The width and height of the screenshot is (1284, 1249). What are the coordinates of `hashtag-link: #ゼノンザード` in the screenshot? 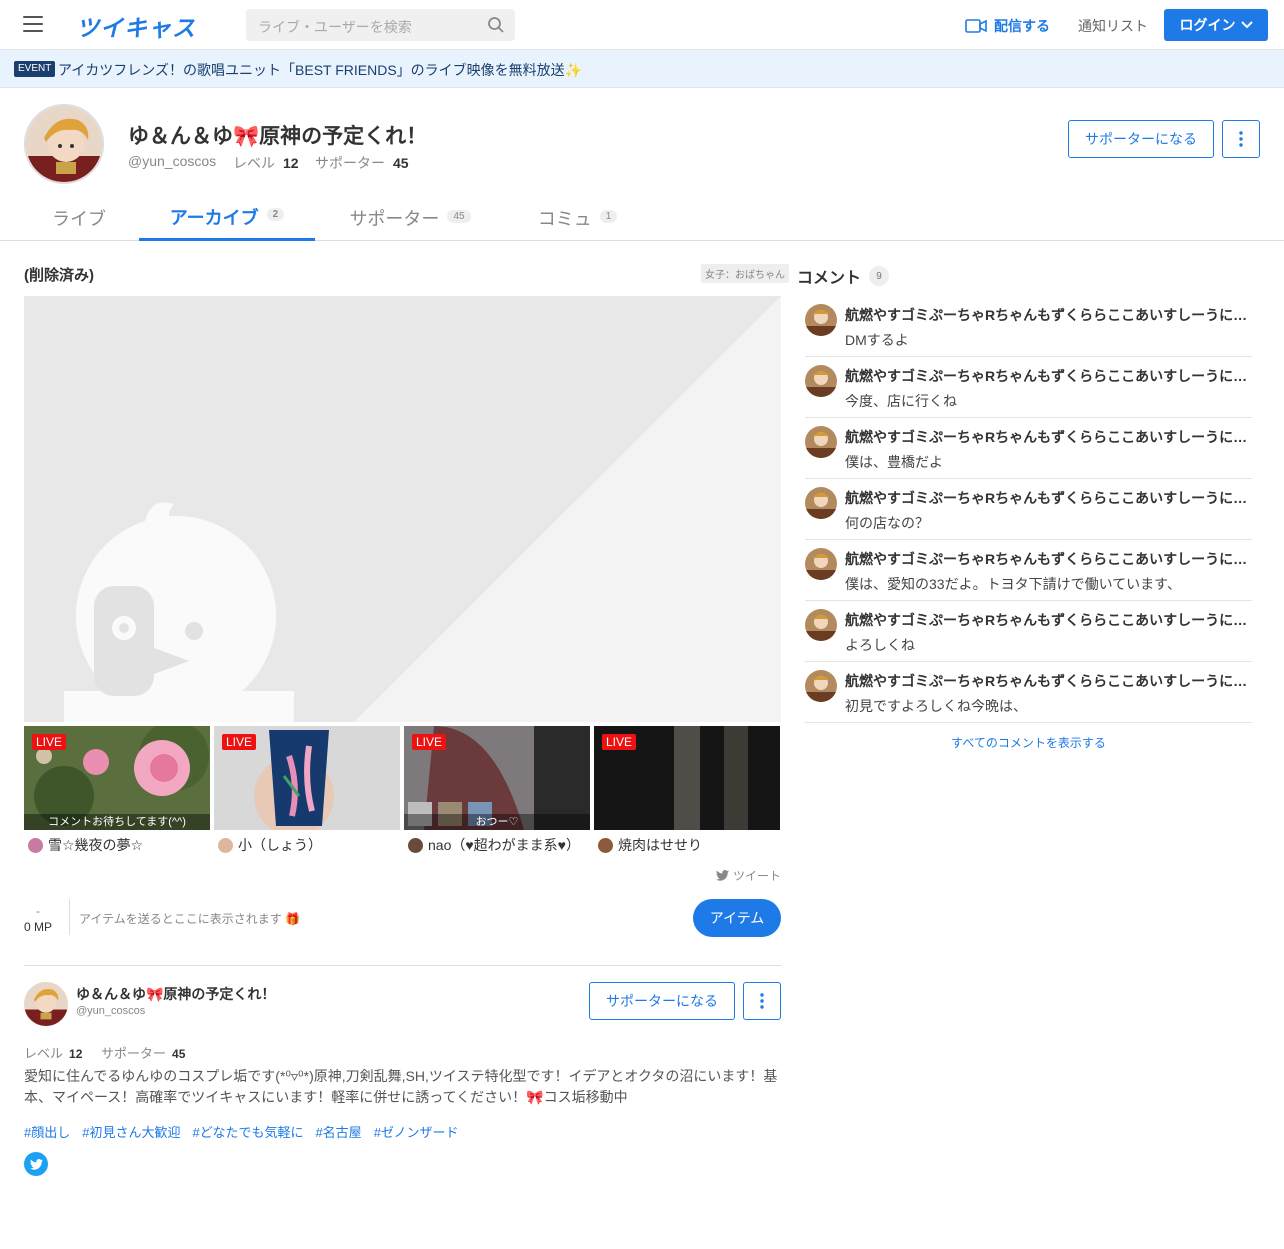 It's located at (416, 1131).